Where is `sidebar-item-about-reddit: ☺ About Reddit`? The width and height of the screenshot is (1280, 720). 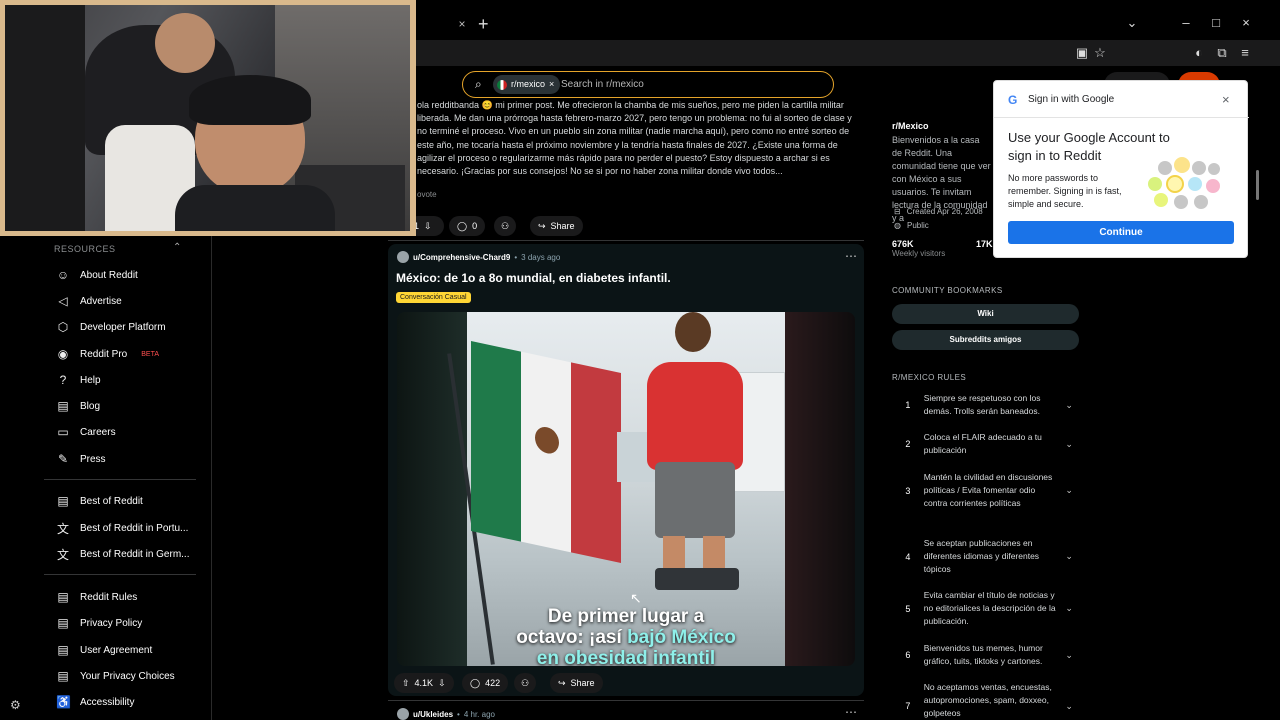 sidebar-item-about-reddit: ☺ About Reddit is located at coordinates (131, 275).